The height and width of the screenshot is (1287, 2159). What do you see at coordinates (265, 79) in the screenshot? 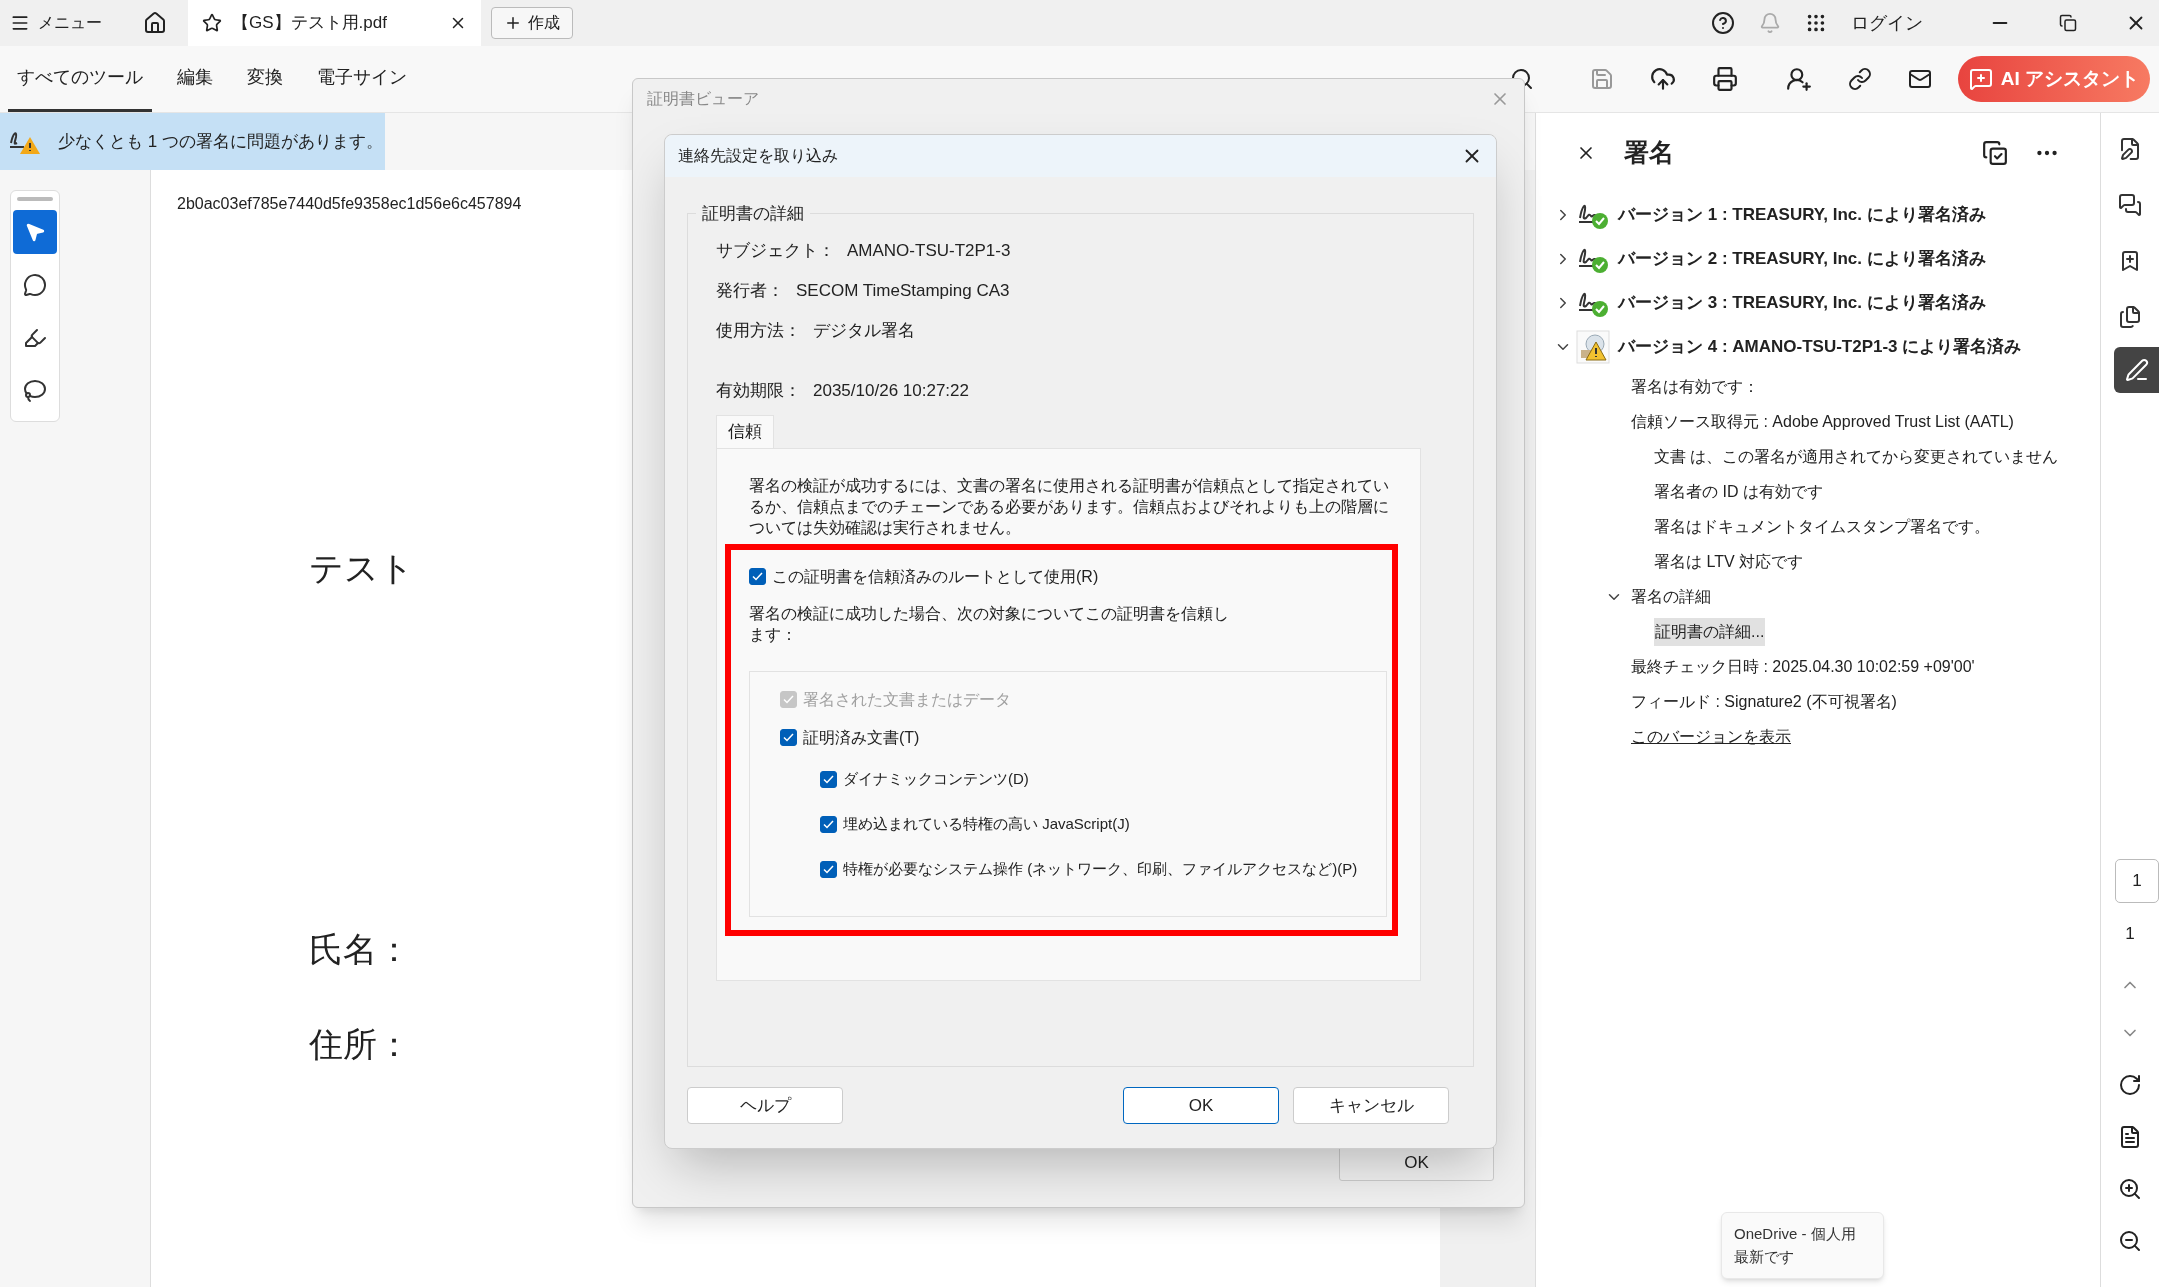
I see `tool-tab: 変換` at bounding box center [265, 79].